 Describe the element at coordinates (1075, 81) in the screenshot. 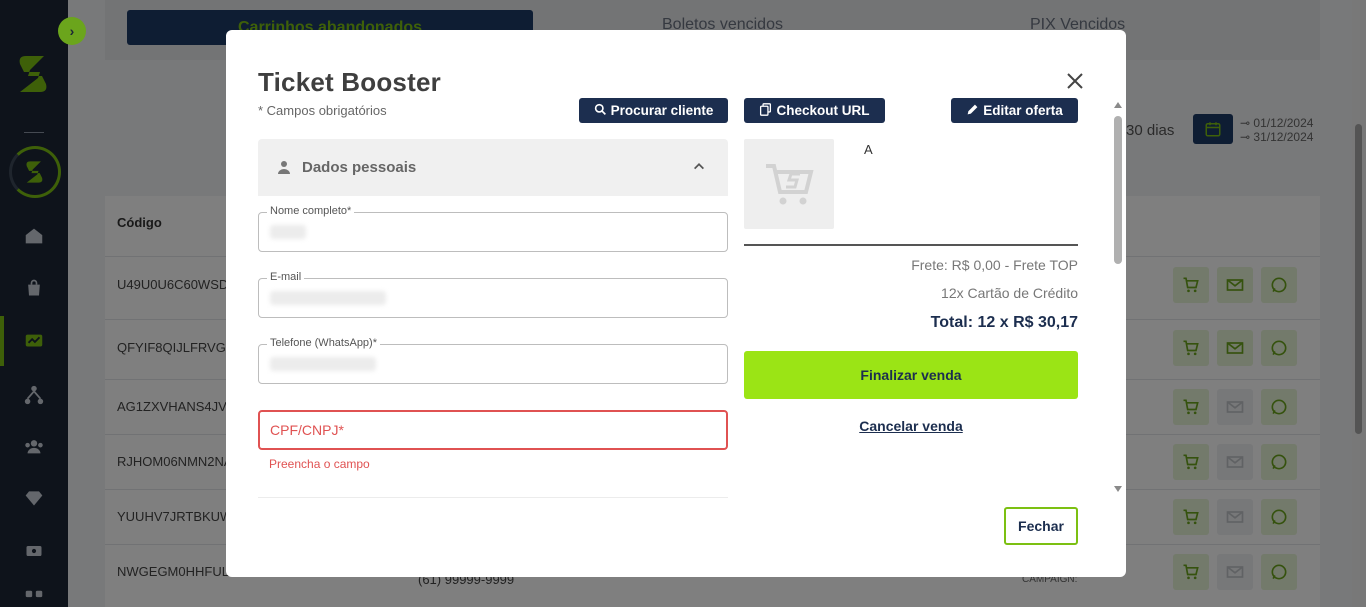

I see `close-icon` at that location.